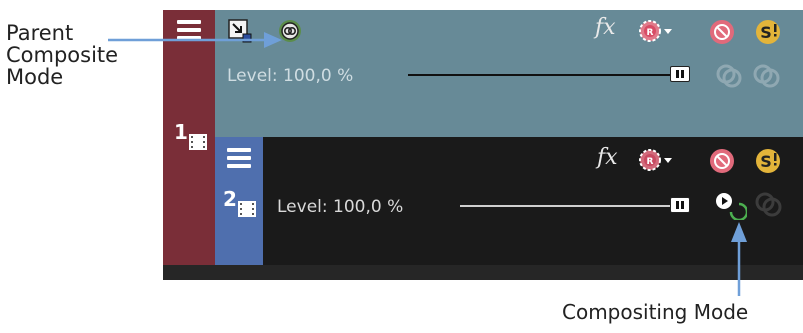 The image size is (803, 333). I want to click on track-1-automation-icon: R, so click(655, 32).